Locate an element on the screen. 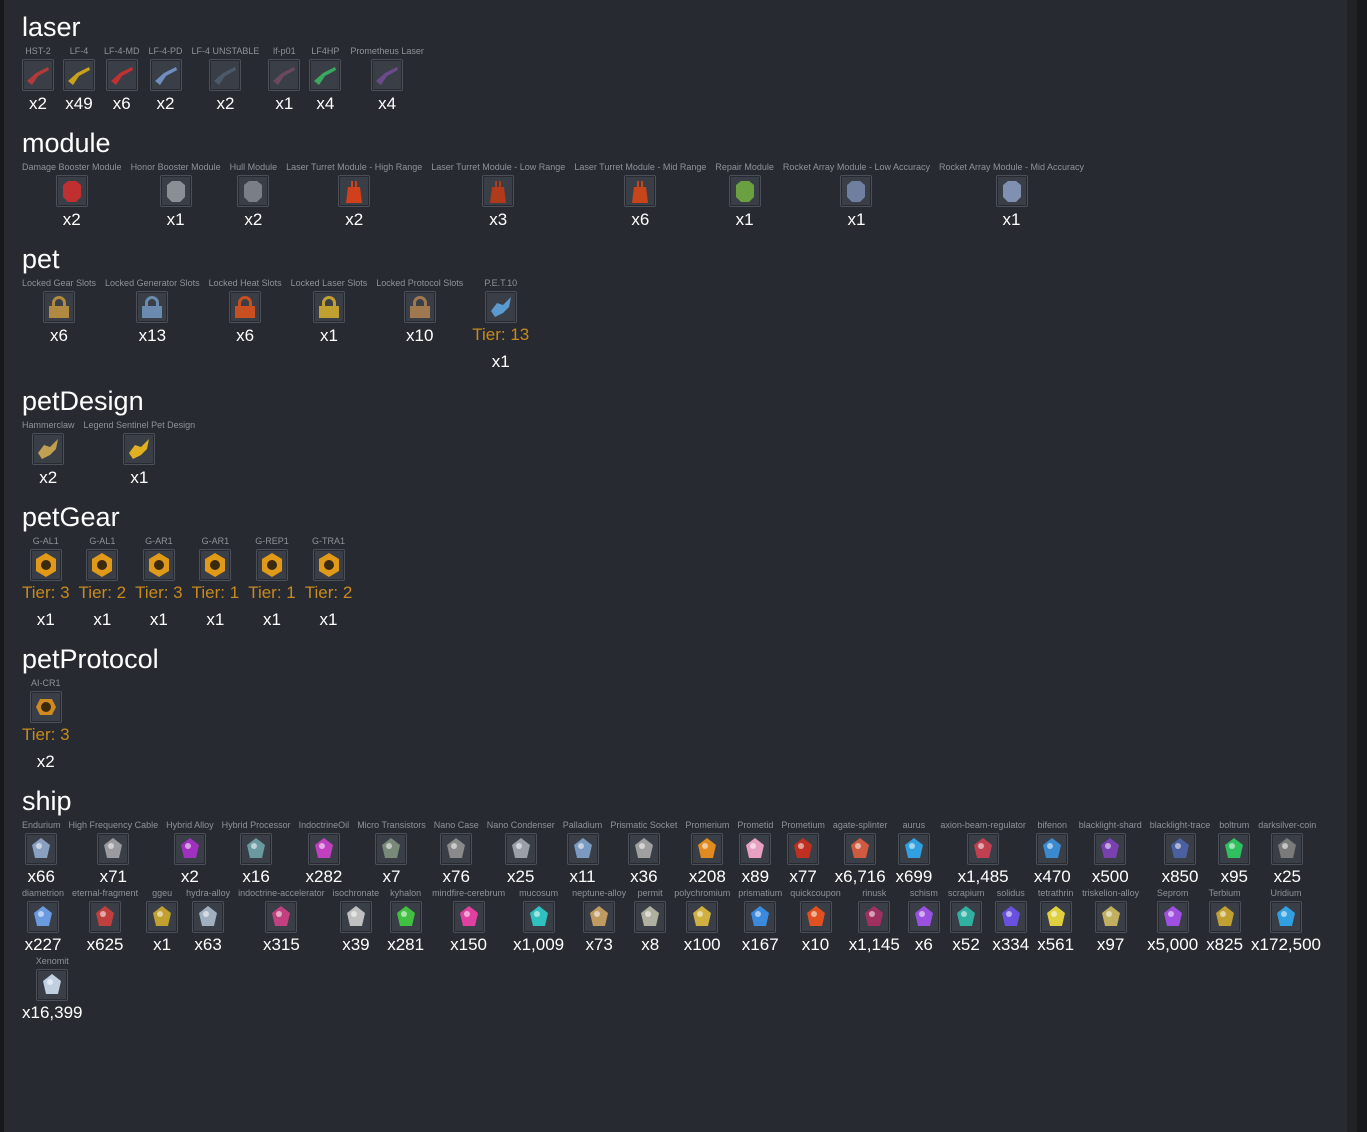 Image resolution: width=1367 pixels, height=1132 pixels. inventory-item: Palladium x11 is located at coordinates (583, 854).